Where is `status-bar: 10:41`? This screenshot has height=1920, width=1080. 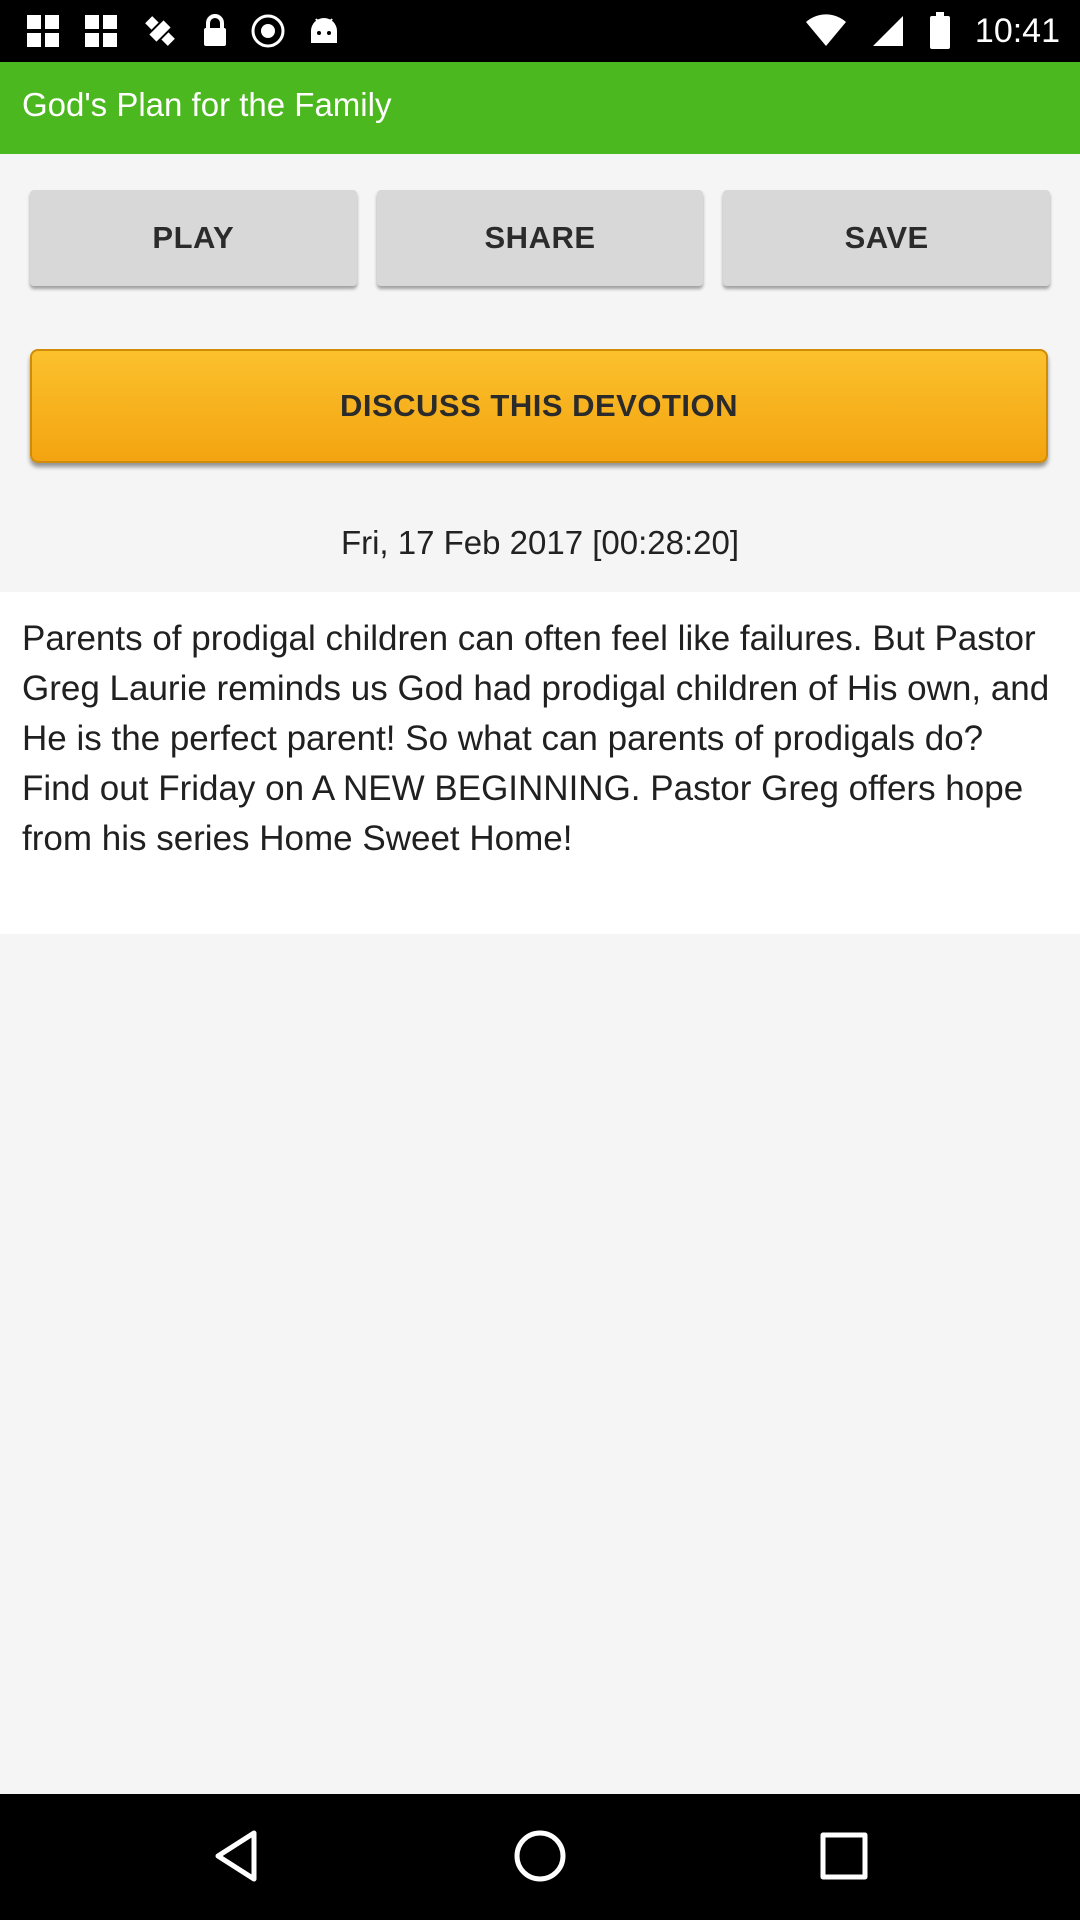 status-bar: 10:41 is located at coordinates (540, 31).